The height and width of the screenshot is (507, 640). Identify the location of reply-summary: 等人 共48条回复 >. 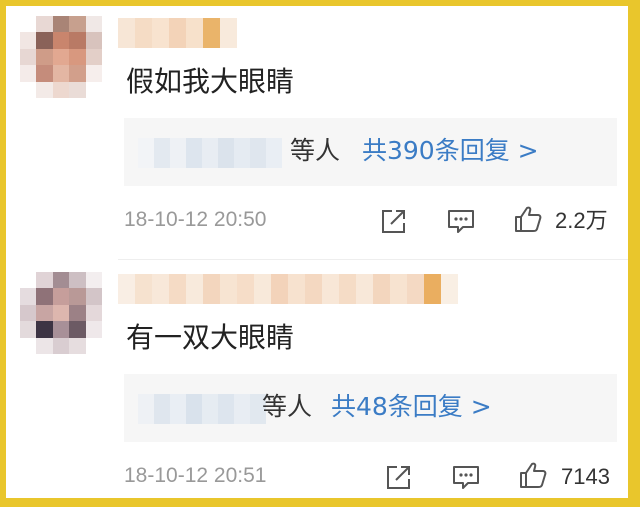
(370, 408).